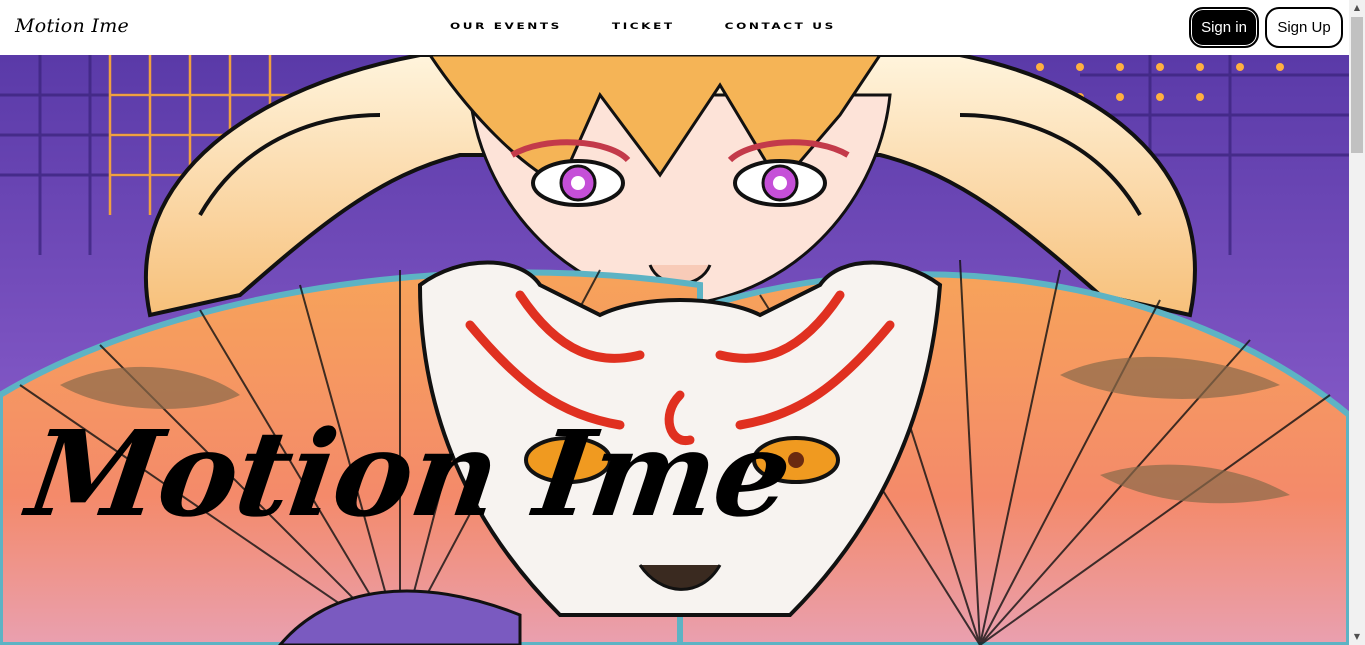 This screenshot has width=1365, height=645. Describe the element at coordinates (1224, 27) in the screenshot. I see `sign-in-button: Sign in` at that location.